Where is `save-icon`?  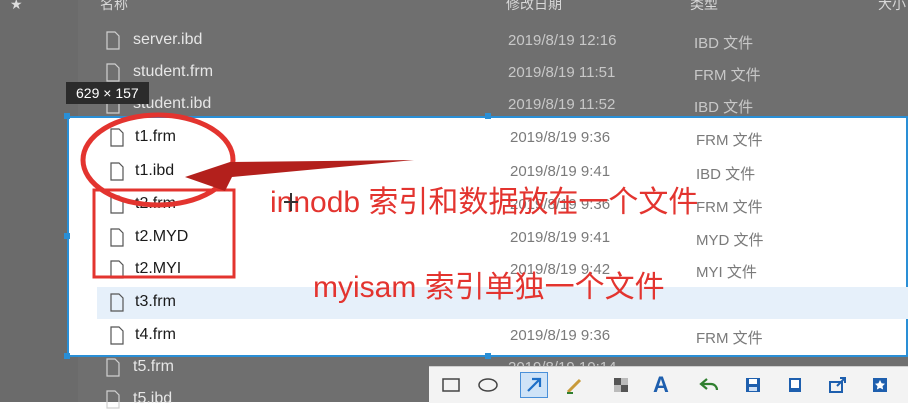
save-icon is located at coordinates (753, 385).